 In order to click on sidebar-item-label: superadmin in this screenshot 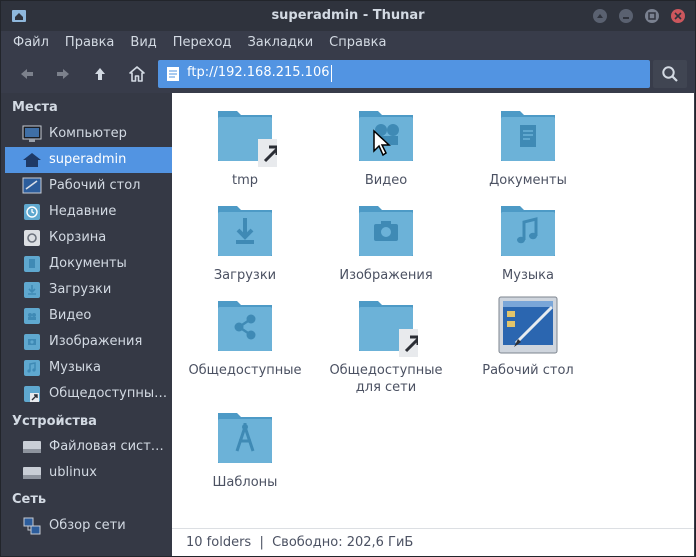, I will do `click(88, 159)`.